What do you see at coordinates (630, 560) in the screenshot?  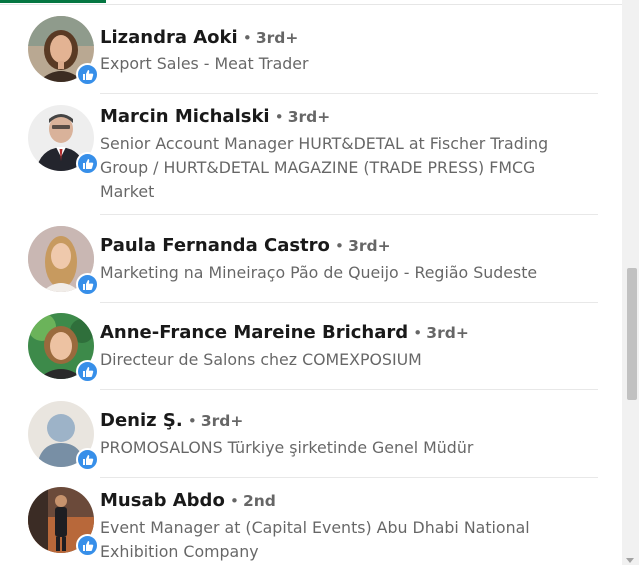 I see `scroll-down-arrow-icon` at bounding box center [630, 560].